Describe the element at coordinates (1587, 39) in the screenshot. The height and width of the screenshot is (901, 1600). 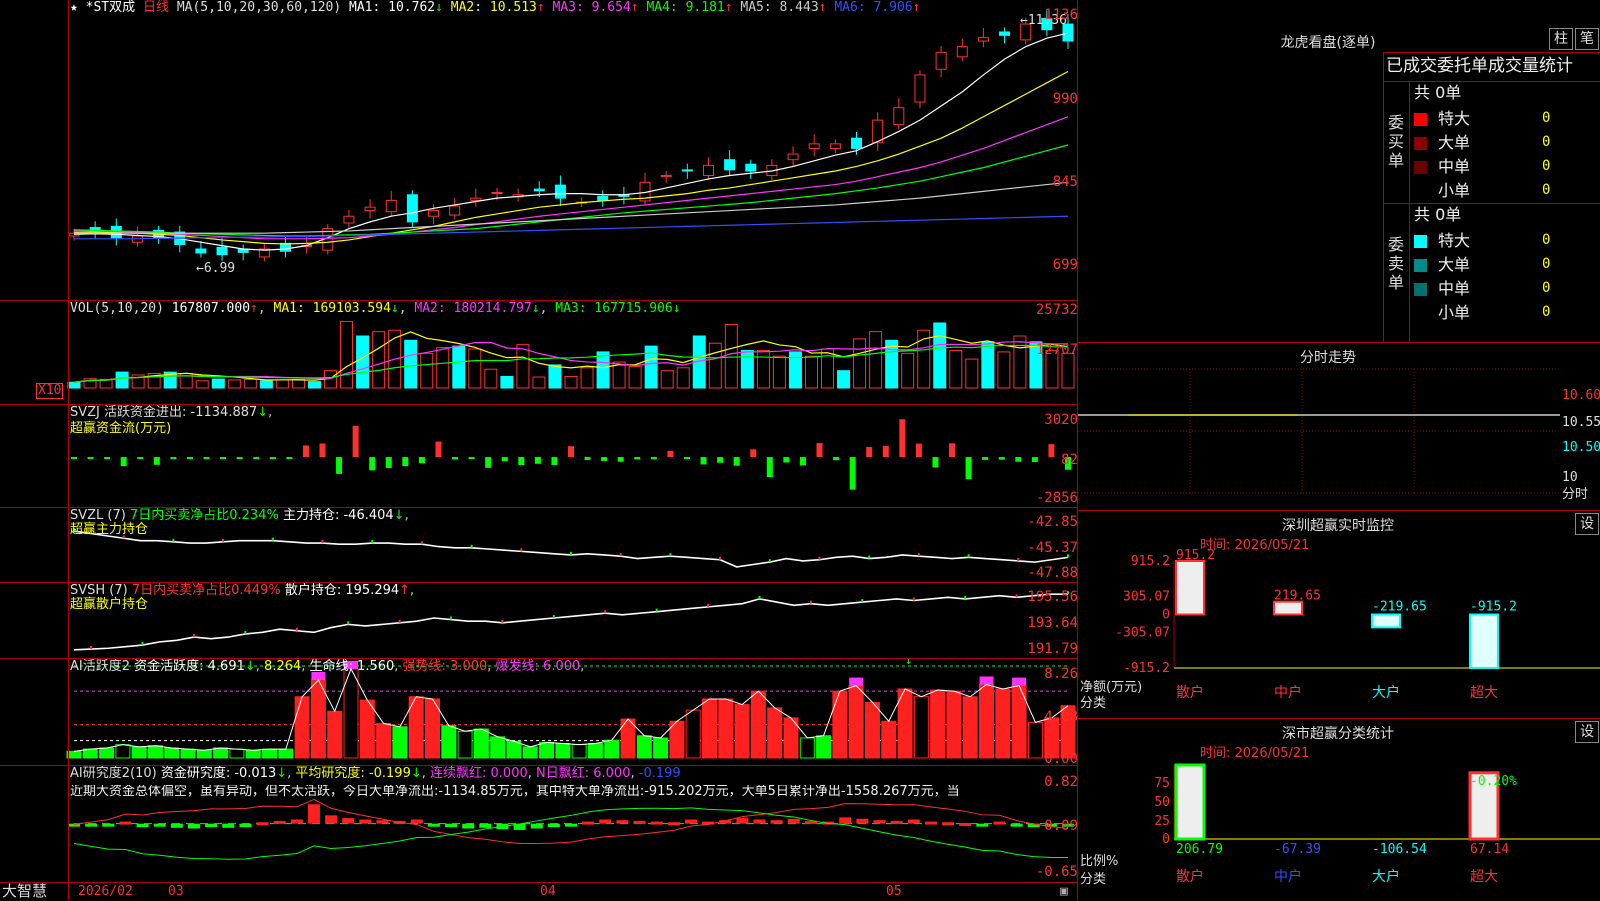
I see `tick-mode-button: 笔` at that location.